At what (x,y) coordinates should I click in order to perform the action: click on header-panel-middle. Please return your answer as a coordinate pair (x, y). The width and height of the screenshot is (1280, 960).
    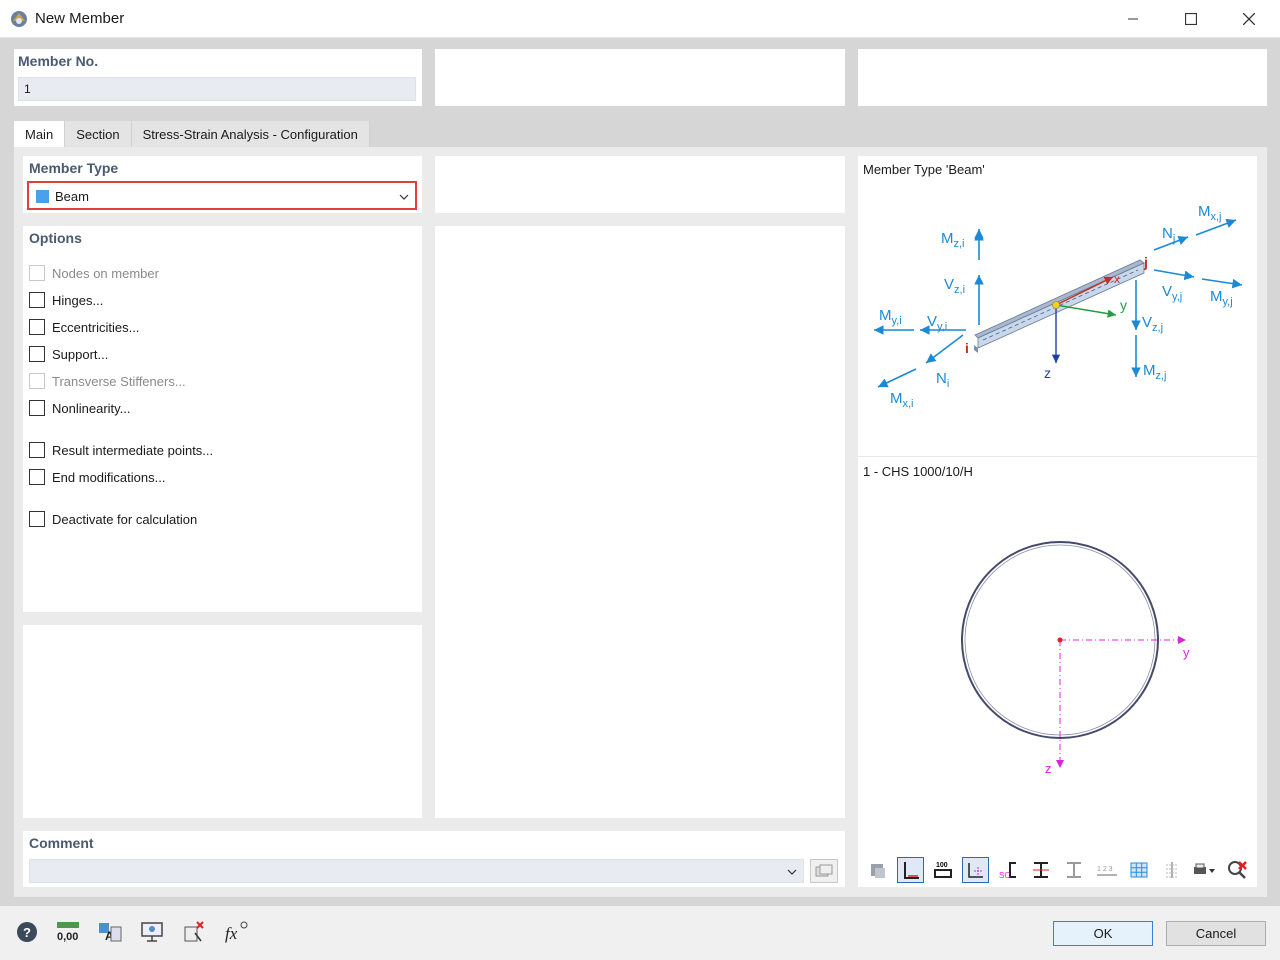
    Looking at the image, I should click on (640, 77).